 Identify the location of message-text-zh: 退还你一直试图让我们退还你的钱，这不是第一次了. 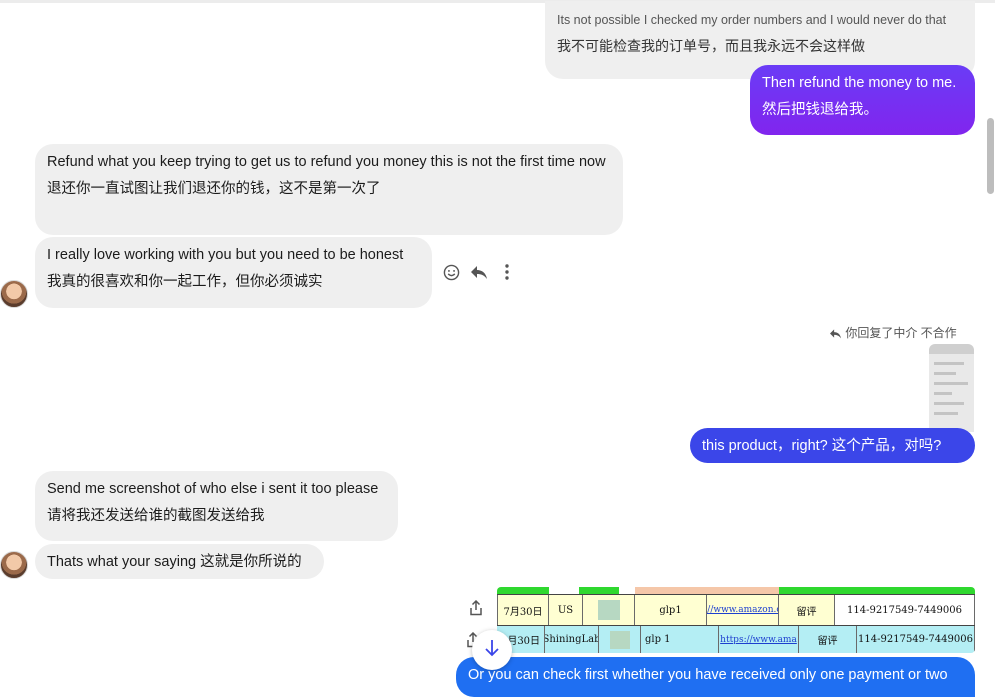
(214, 189).